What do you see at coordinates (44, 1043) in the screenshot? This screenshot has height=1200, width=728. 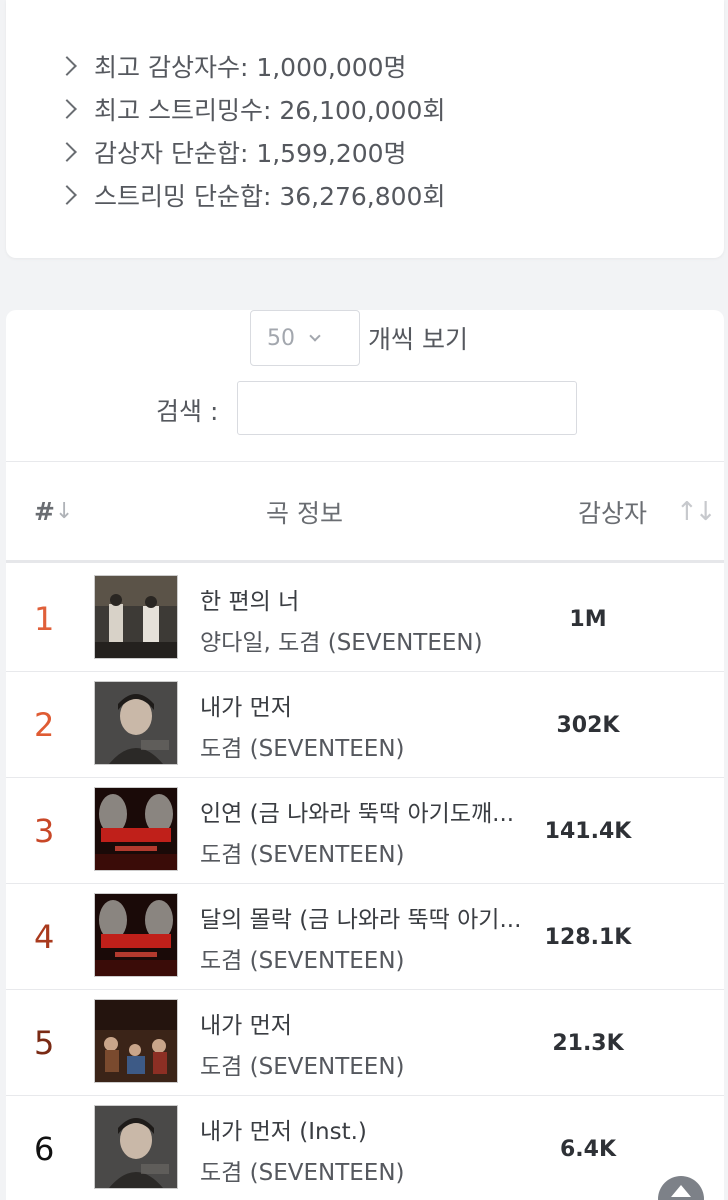 I see `rank-number: 5` at bounding box center [44, 1043].